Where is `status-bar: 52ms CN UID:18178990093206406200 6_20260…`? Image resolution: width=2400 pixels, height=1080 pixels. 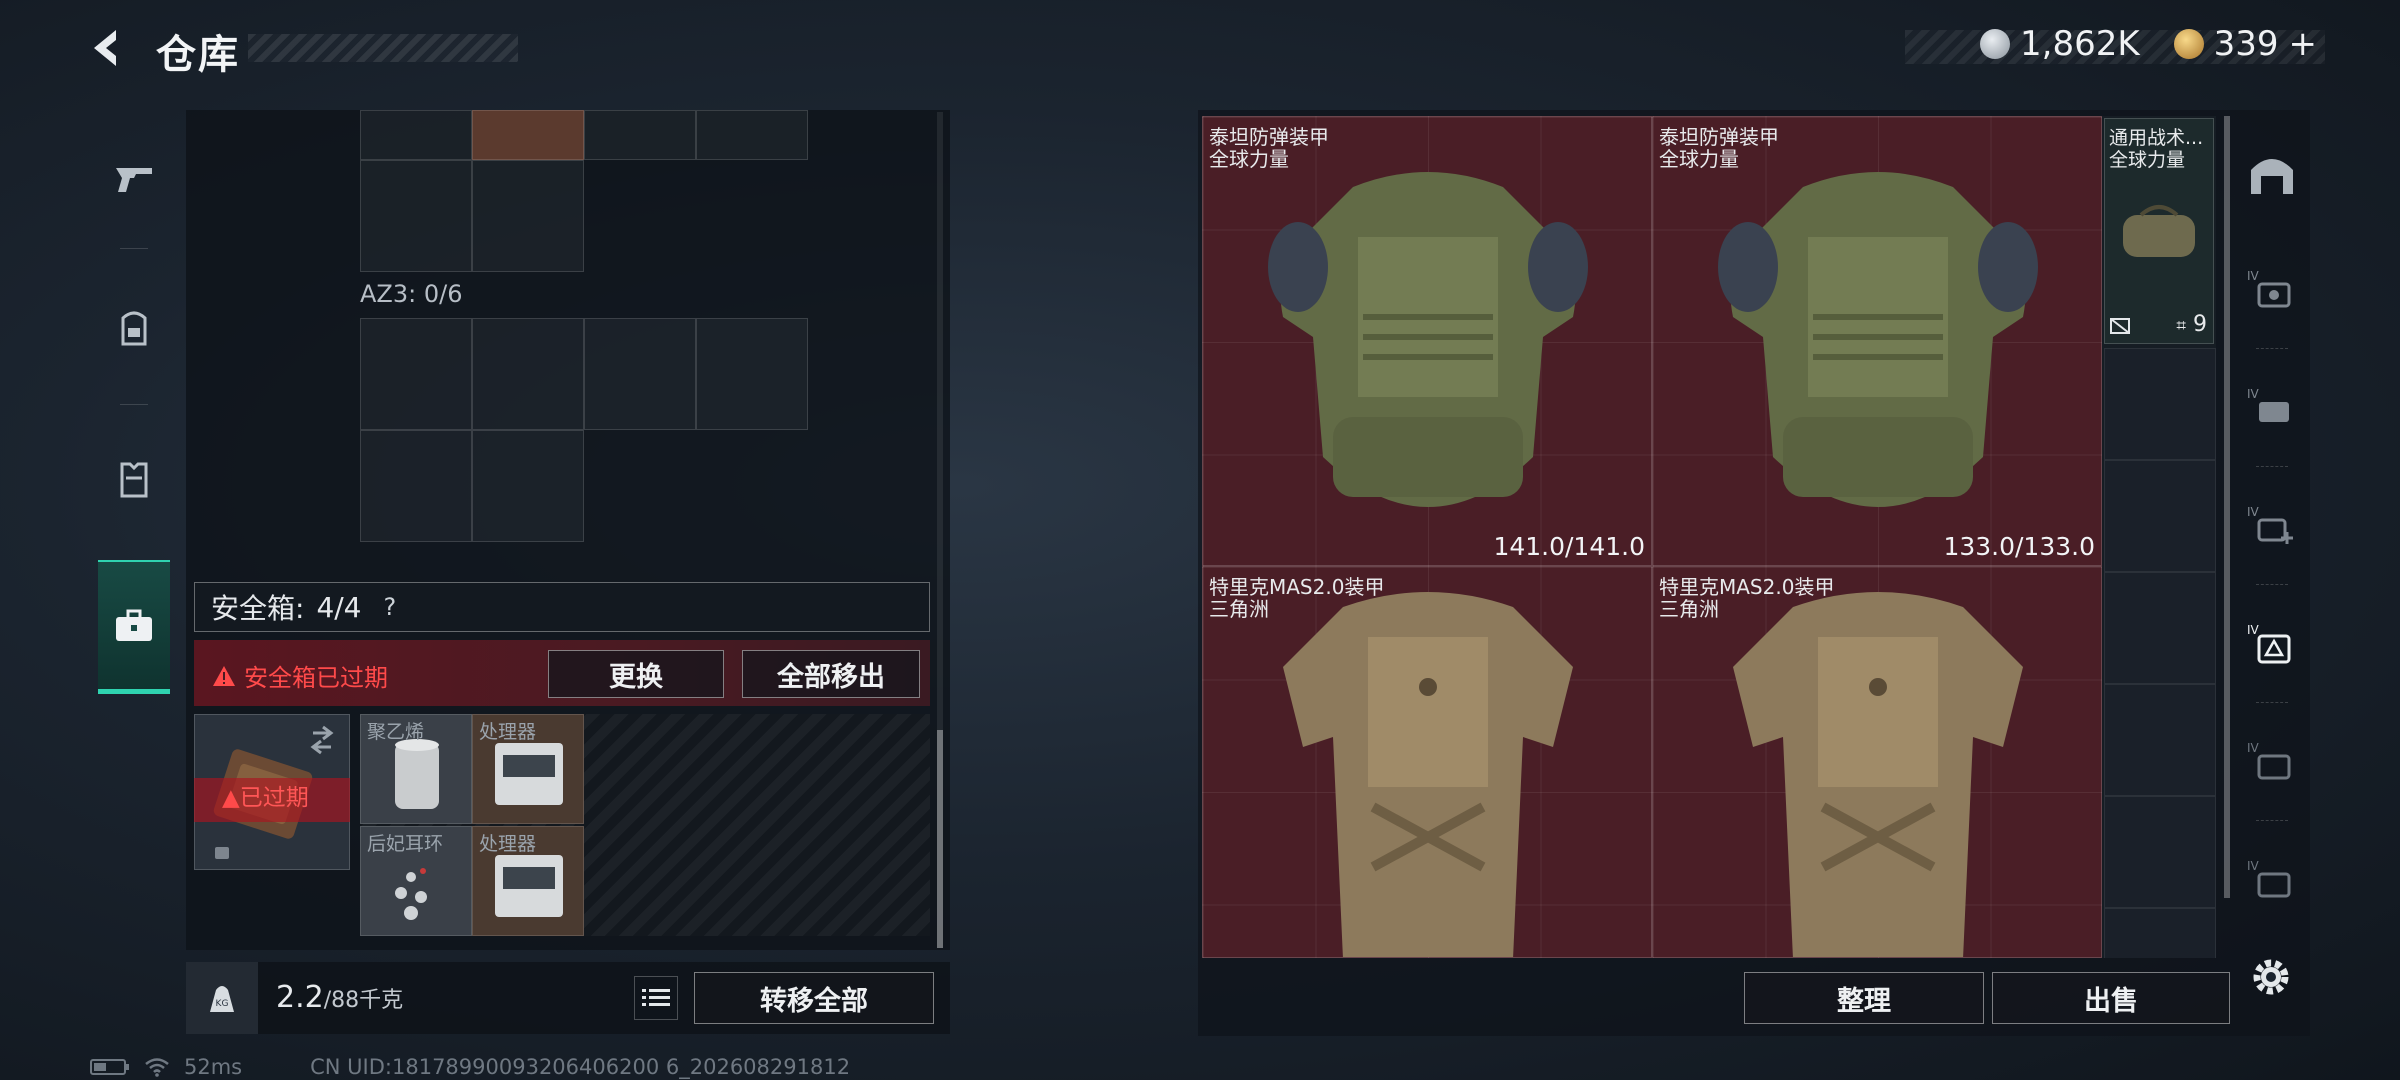 status-bar: 52ms CN UID:18178990093206406200 6_20260… is located at coordinates (470, 1067).